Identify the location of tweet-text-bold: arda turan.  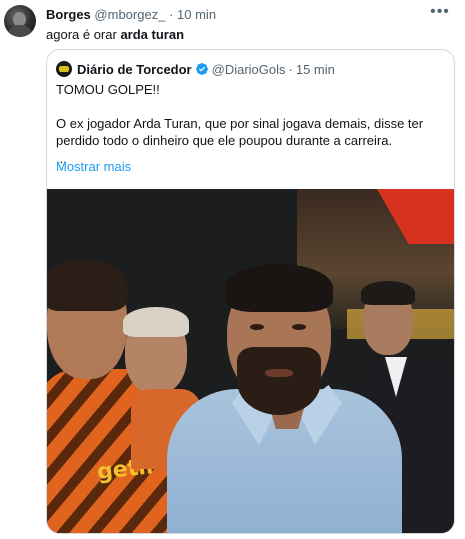
(152, 34).